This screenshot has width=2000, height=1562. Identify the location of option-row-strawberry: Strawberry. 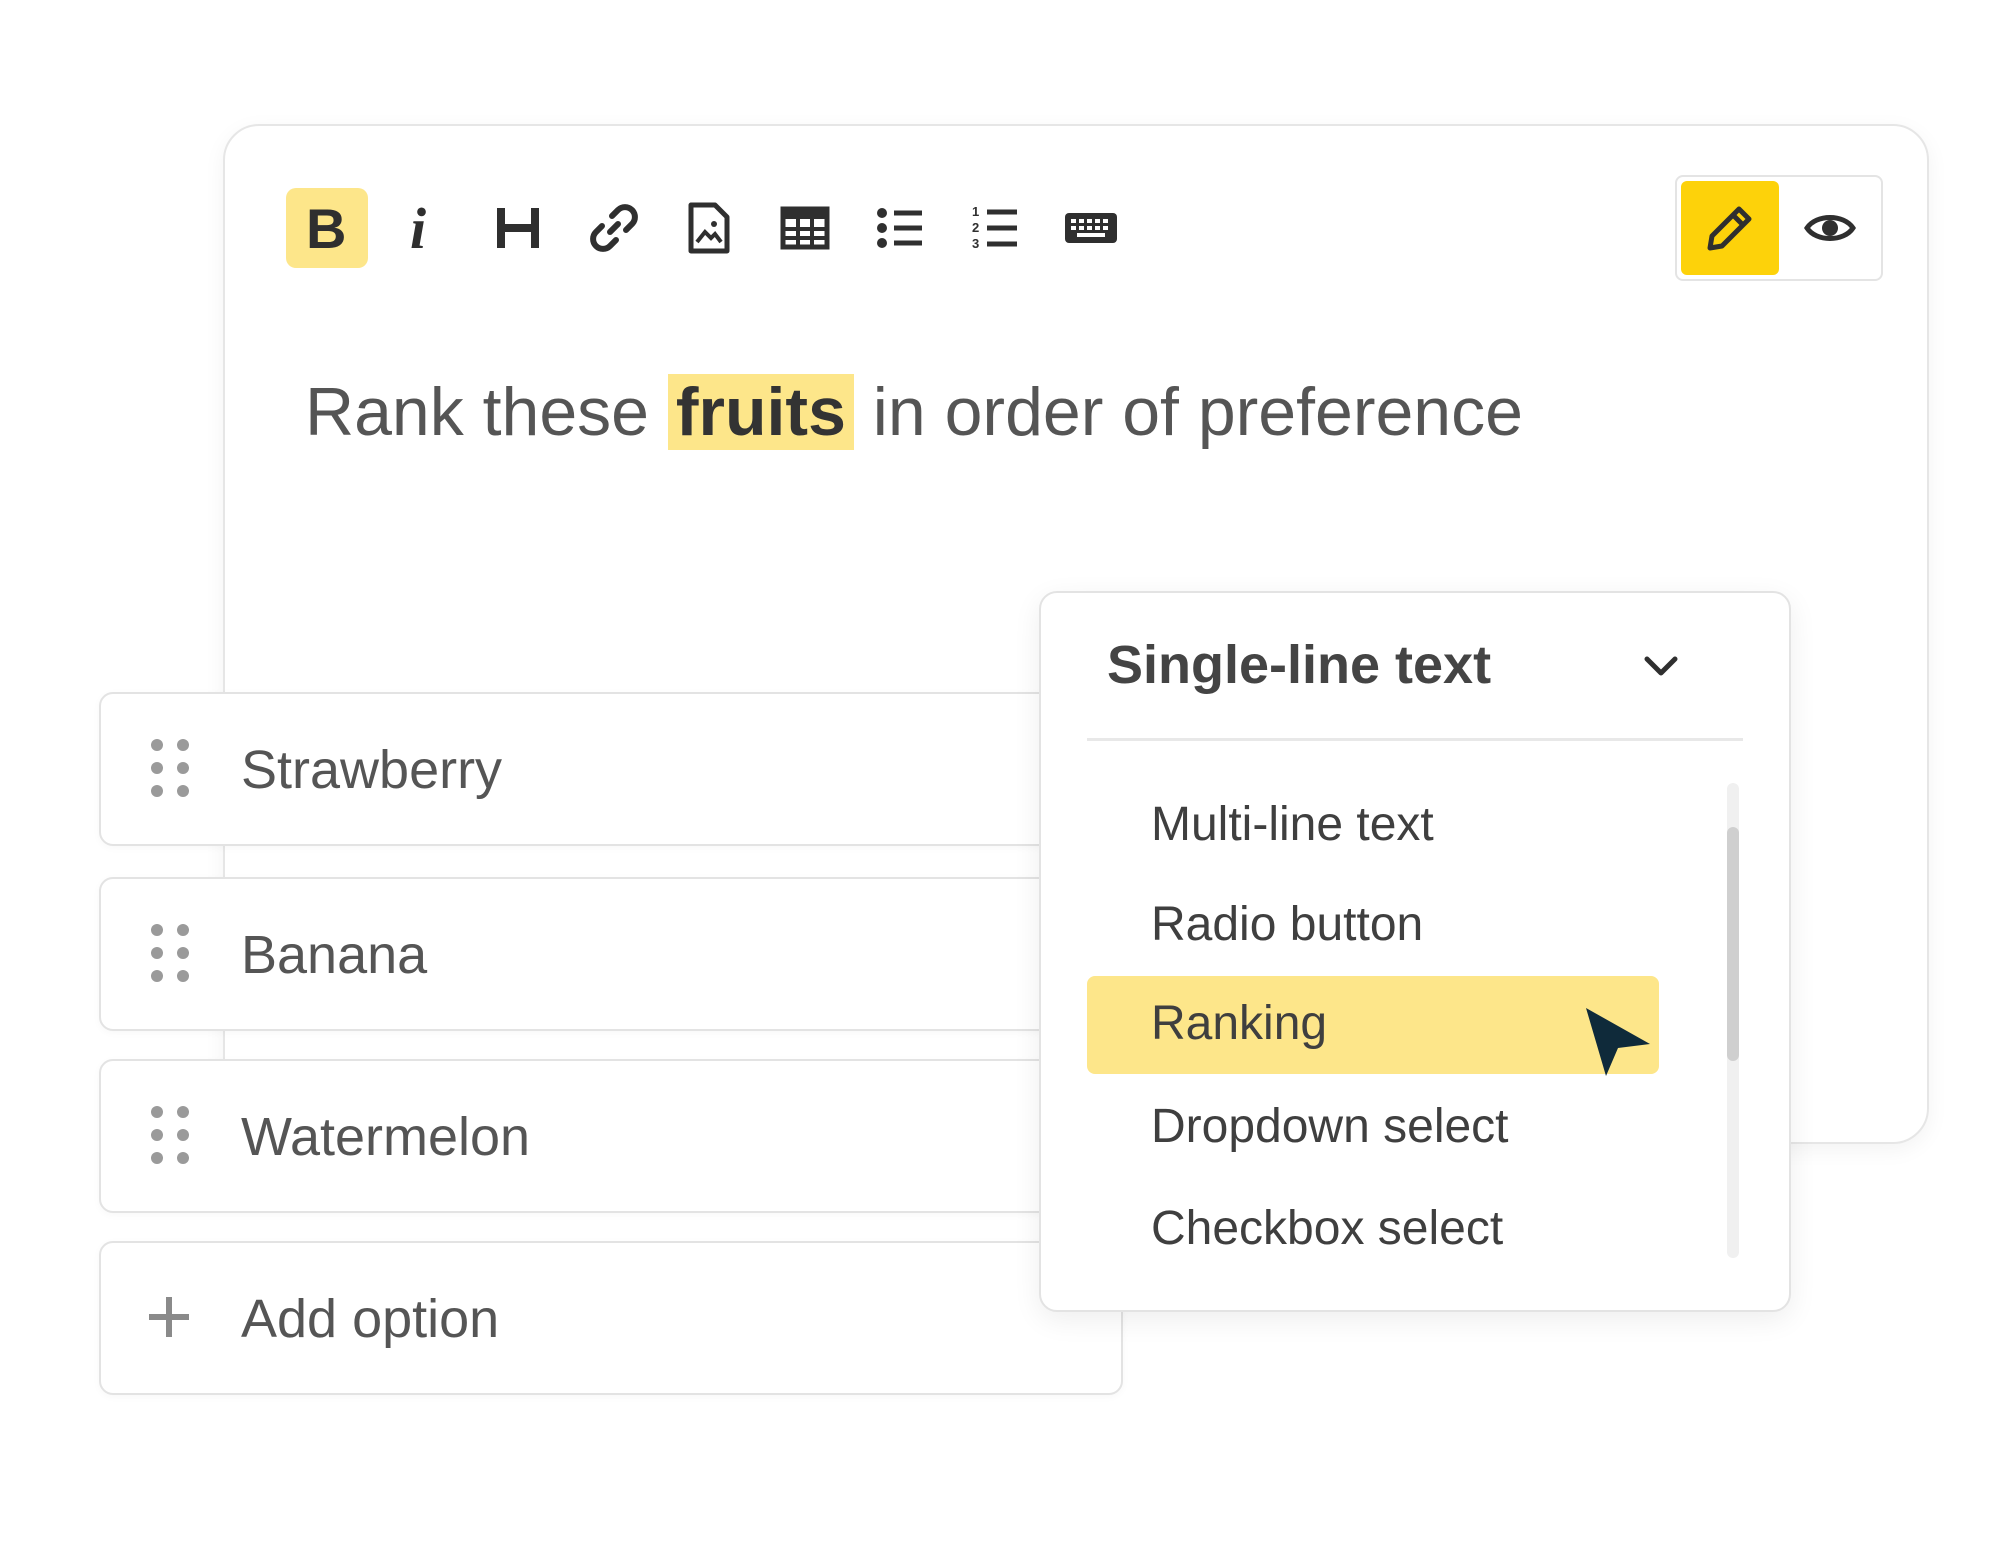
(611, 769).